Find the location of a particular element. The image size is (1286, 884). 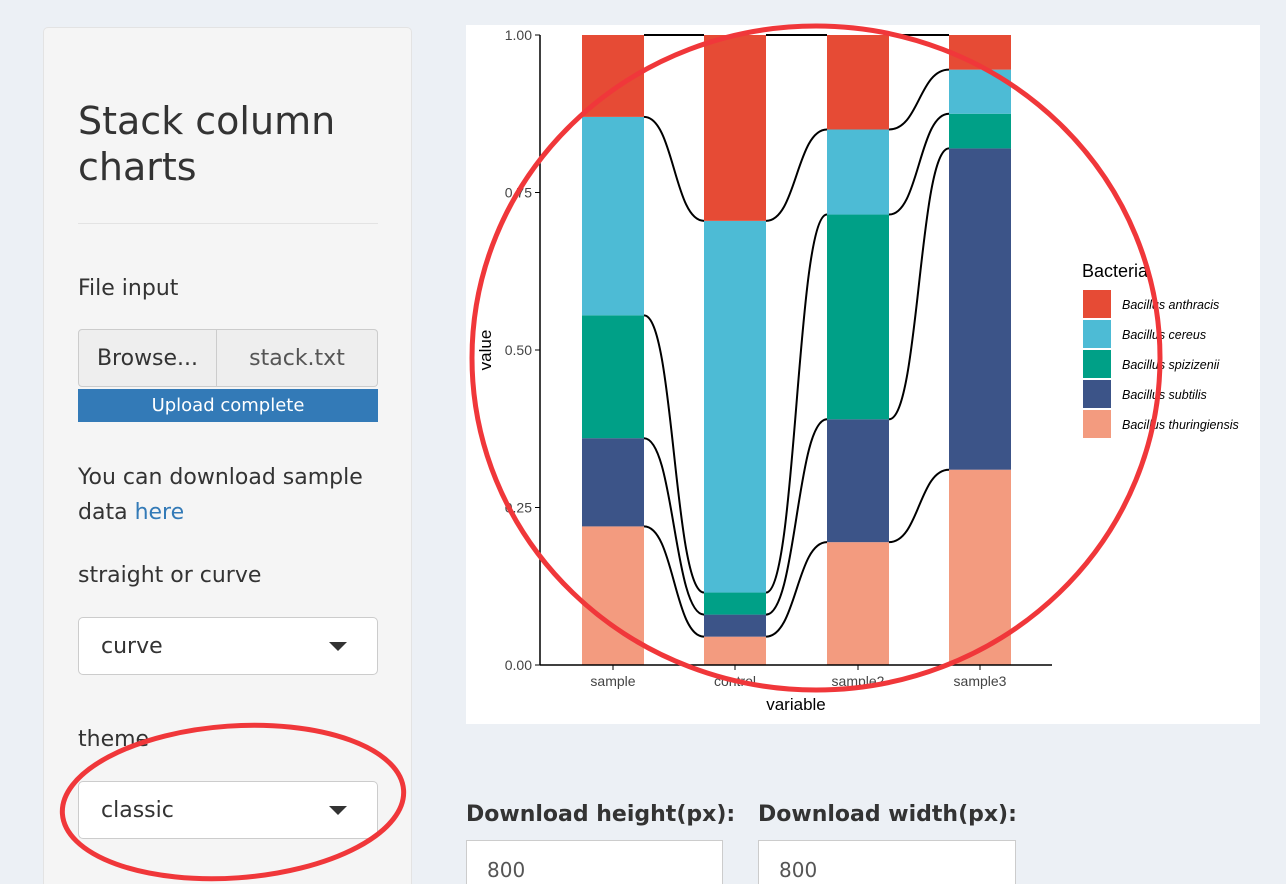

legend-title: Bacteria is located at coordinates (1115, 271).